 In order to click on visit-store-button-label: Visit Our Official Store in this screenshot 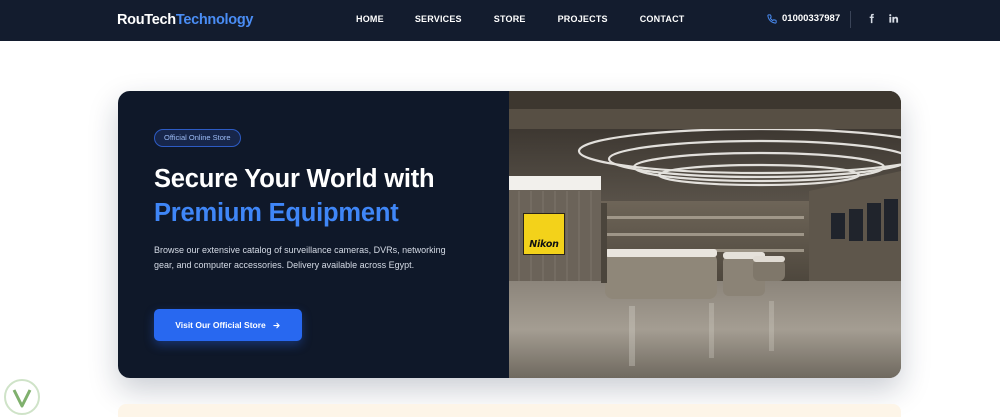, I will do `click(220, 325)`.